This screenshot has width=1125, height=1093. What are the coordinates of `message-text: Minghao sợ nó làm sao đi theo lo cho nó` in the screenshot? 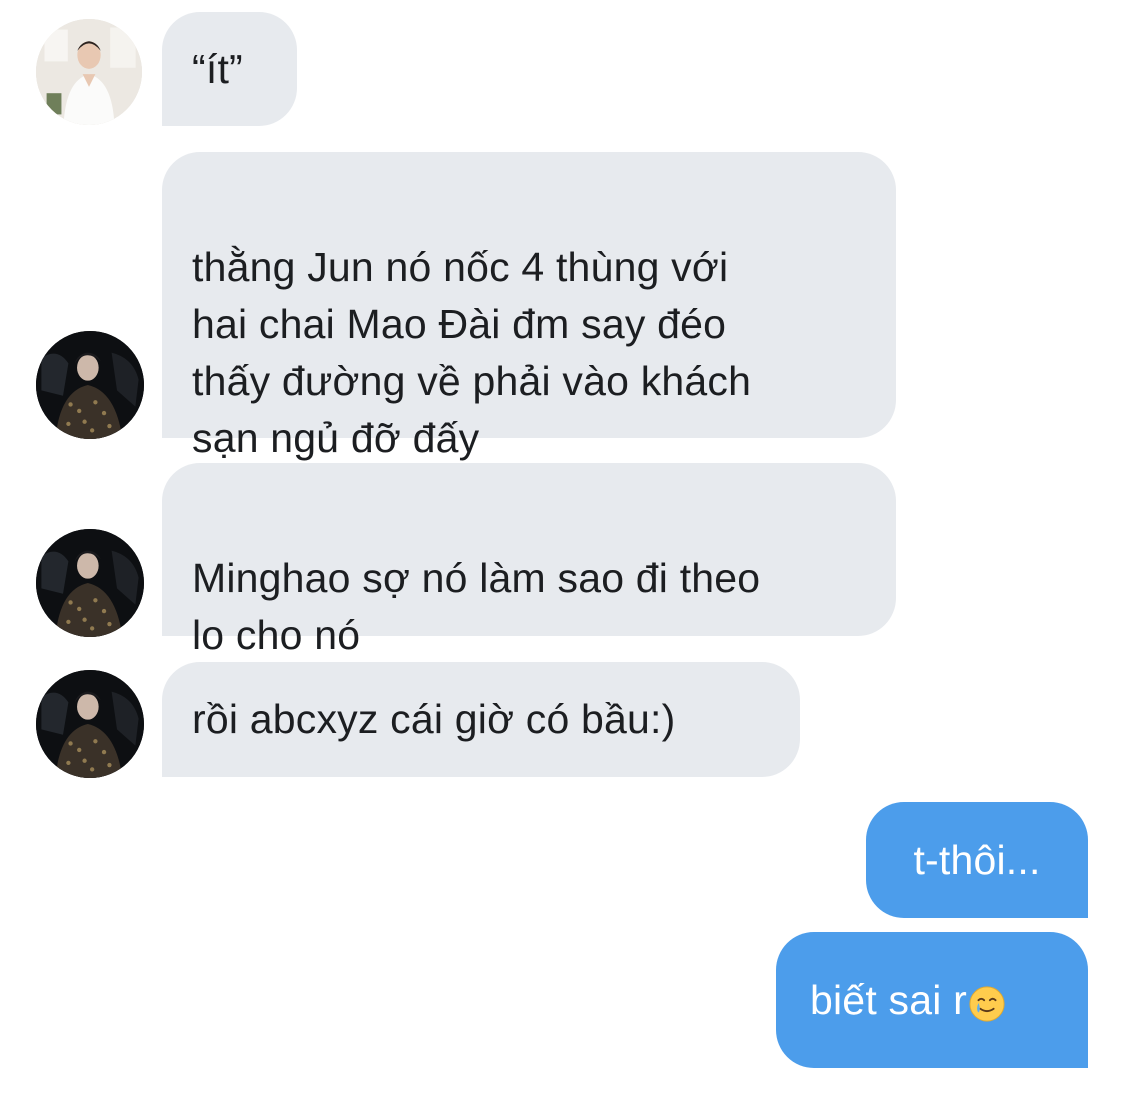 It's located at (476, 606).